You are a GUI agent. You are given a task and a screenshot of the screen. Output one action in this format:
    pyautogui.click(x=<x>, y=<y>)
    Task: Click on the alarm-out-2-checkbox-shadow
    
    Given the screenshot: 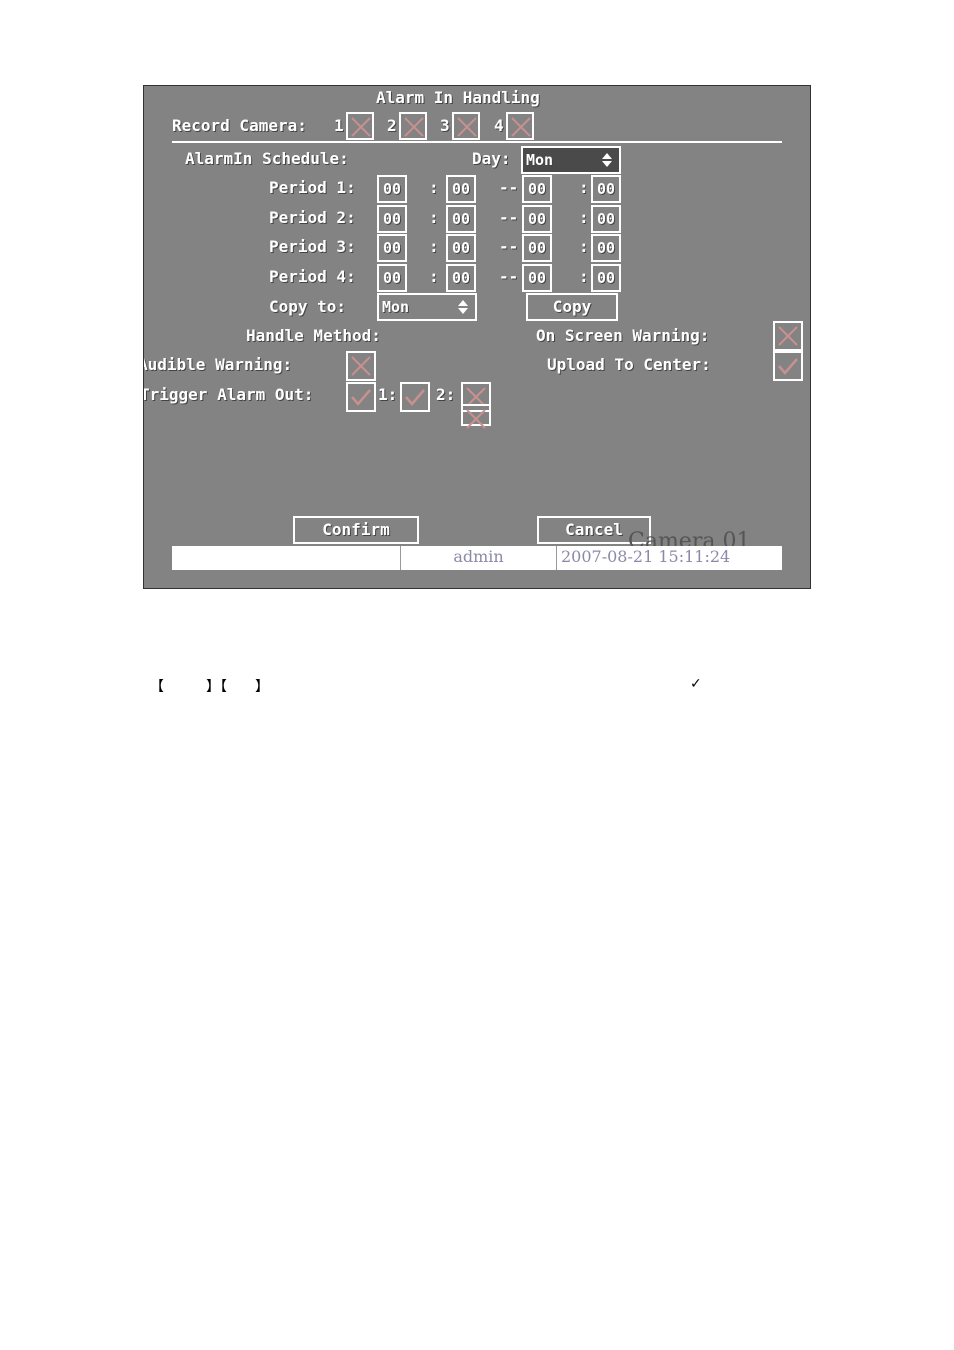 What is the action you would take?
    pyautogui.click(x=476, y=416)
    